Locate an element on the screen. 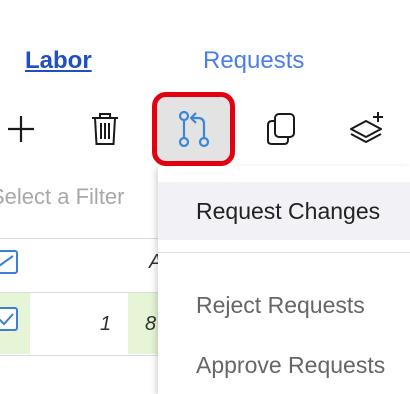 Image resolution: width=410 pixels, height=394 pixels. copy-button is located at coordinates (281, 129).